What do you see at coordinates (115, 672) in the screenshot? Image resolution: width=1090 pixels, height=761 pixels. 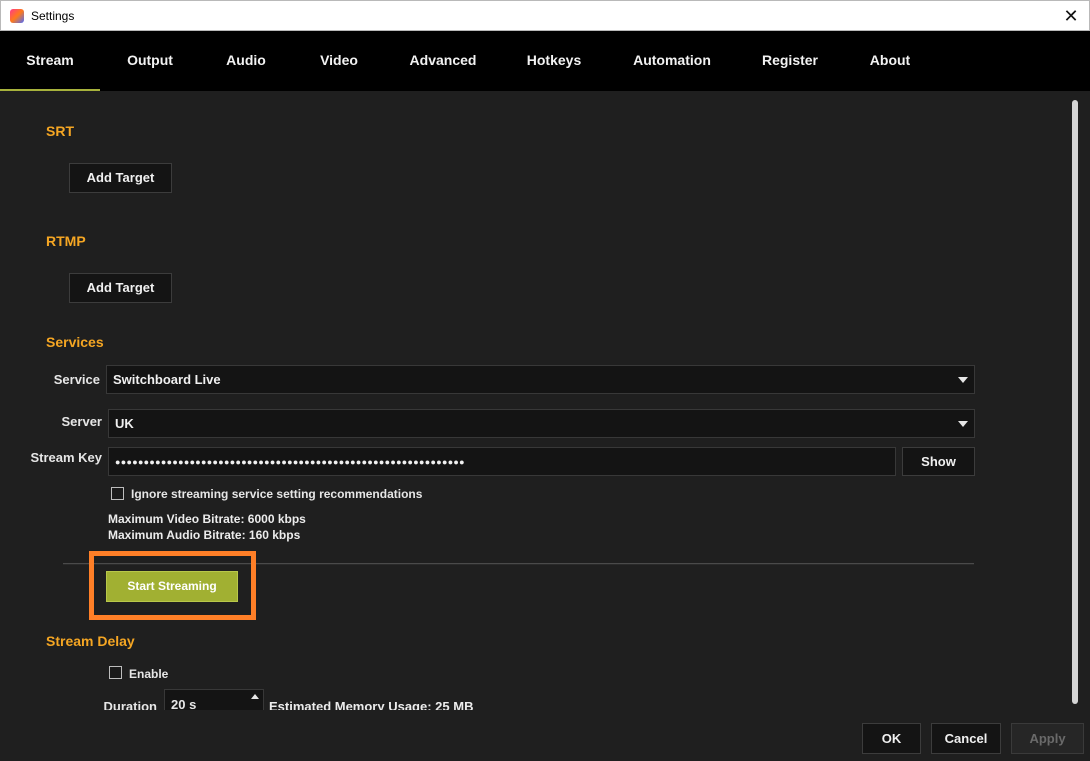 I see `enable-delay-checkbox` at bounding box center [115, 672].